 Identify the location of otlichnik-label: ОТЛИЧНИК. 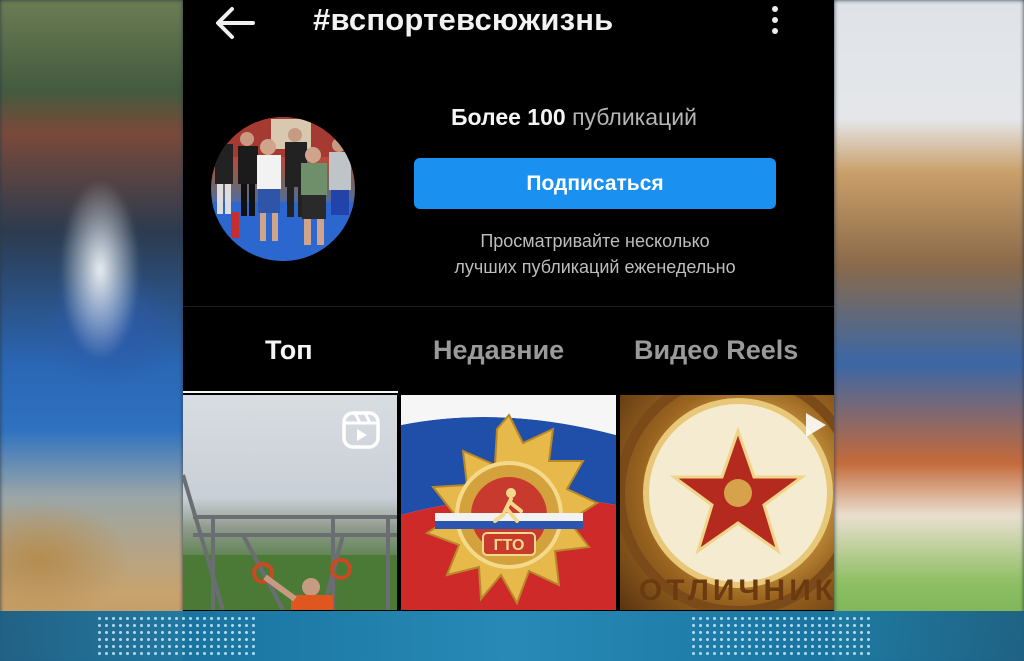
(736, 590).